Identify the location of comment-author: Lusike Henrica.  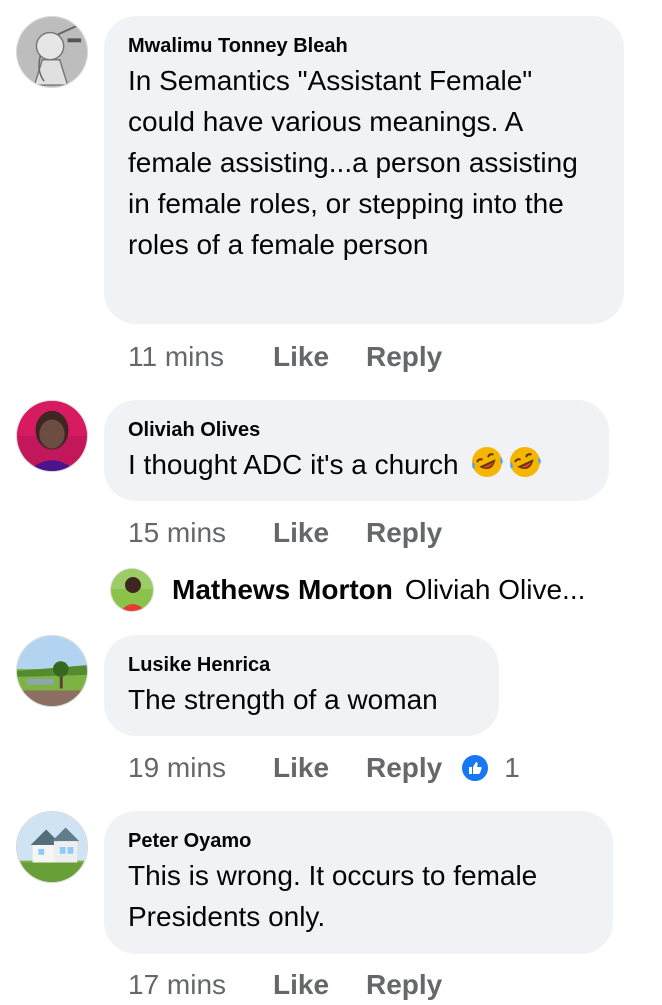
(301, 665).